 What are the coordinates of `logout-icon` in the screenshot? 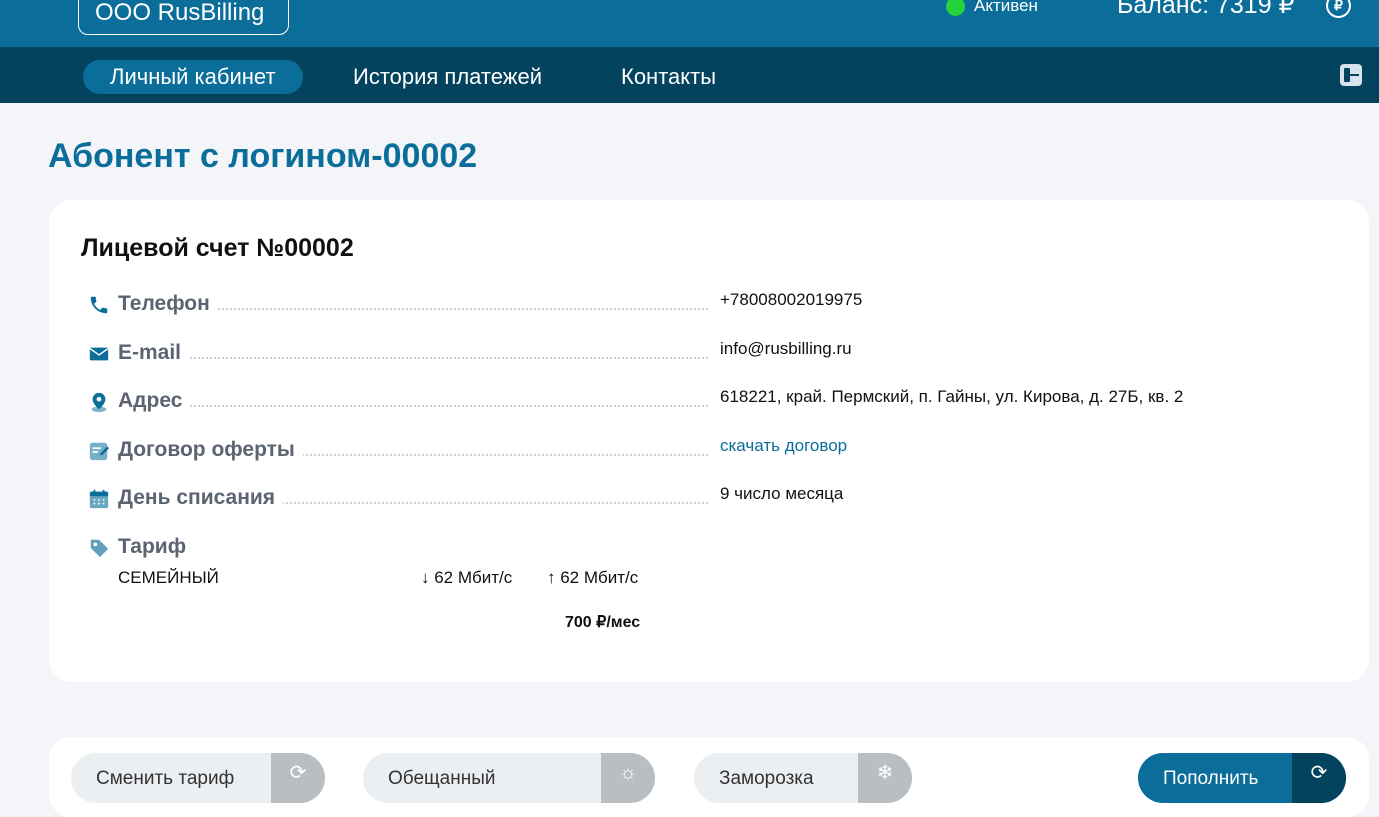 It's located at (1351, 75).